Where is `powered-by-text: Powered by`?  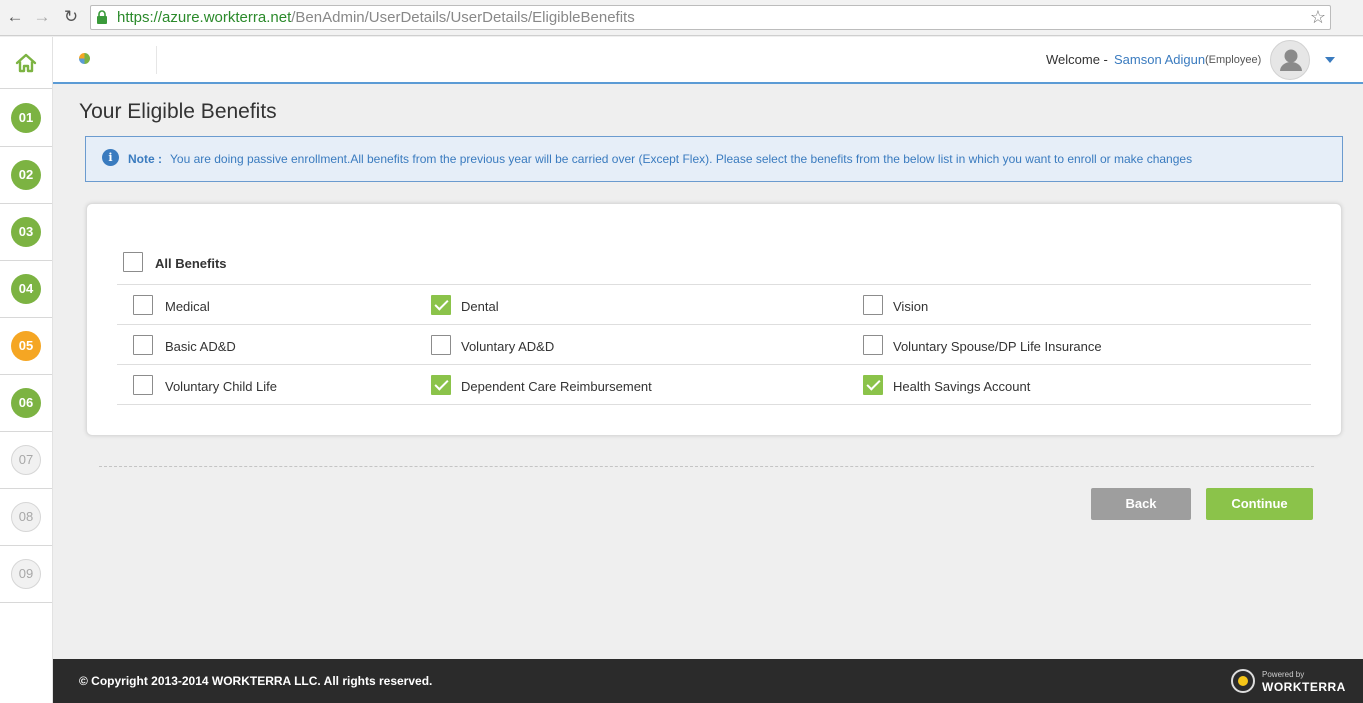
powered-by-text: Powered by is located at coordinates (1283, 674).